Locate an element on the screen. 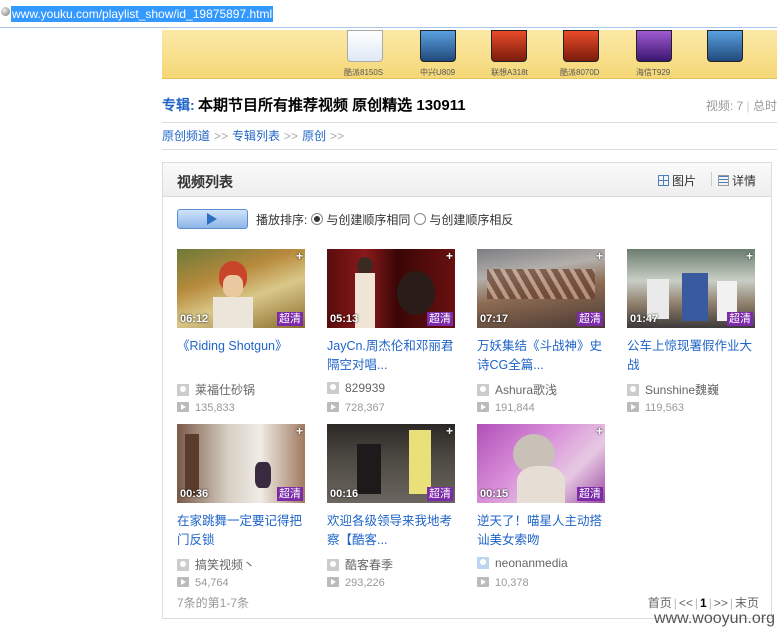 The image size is (777, 628). video-count: 视频: 7 | 总时 is located at coordinates (741, 106).